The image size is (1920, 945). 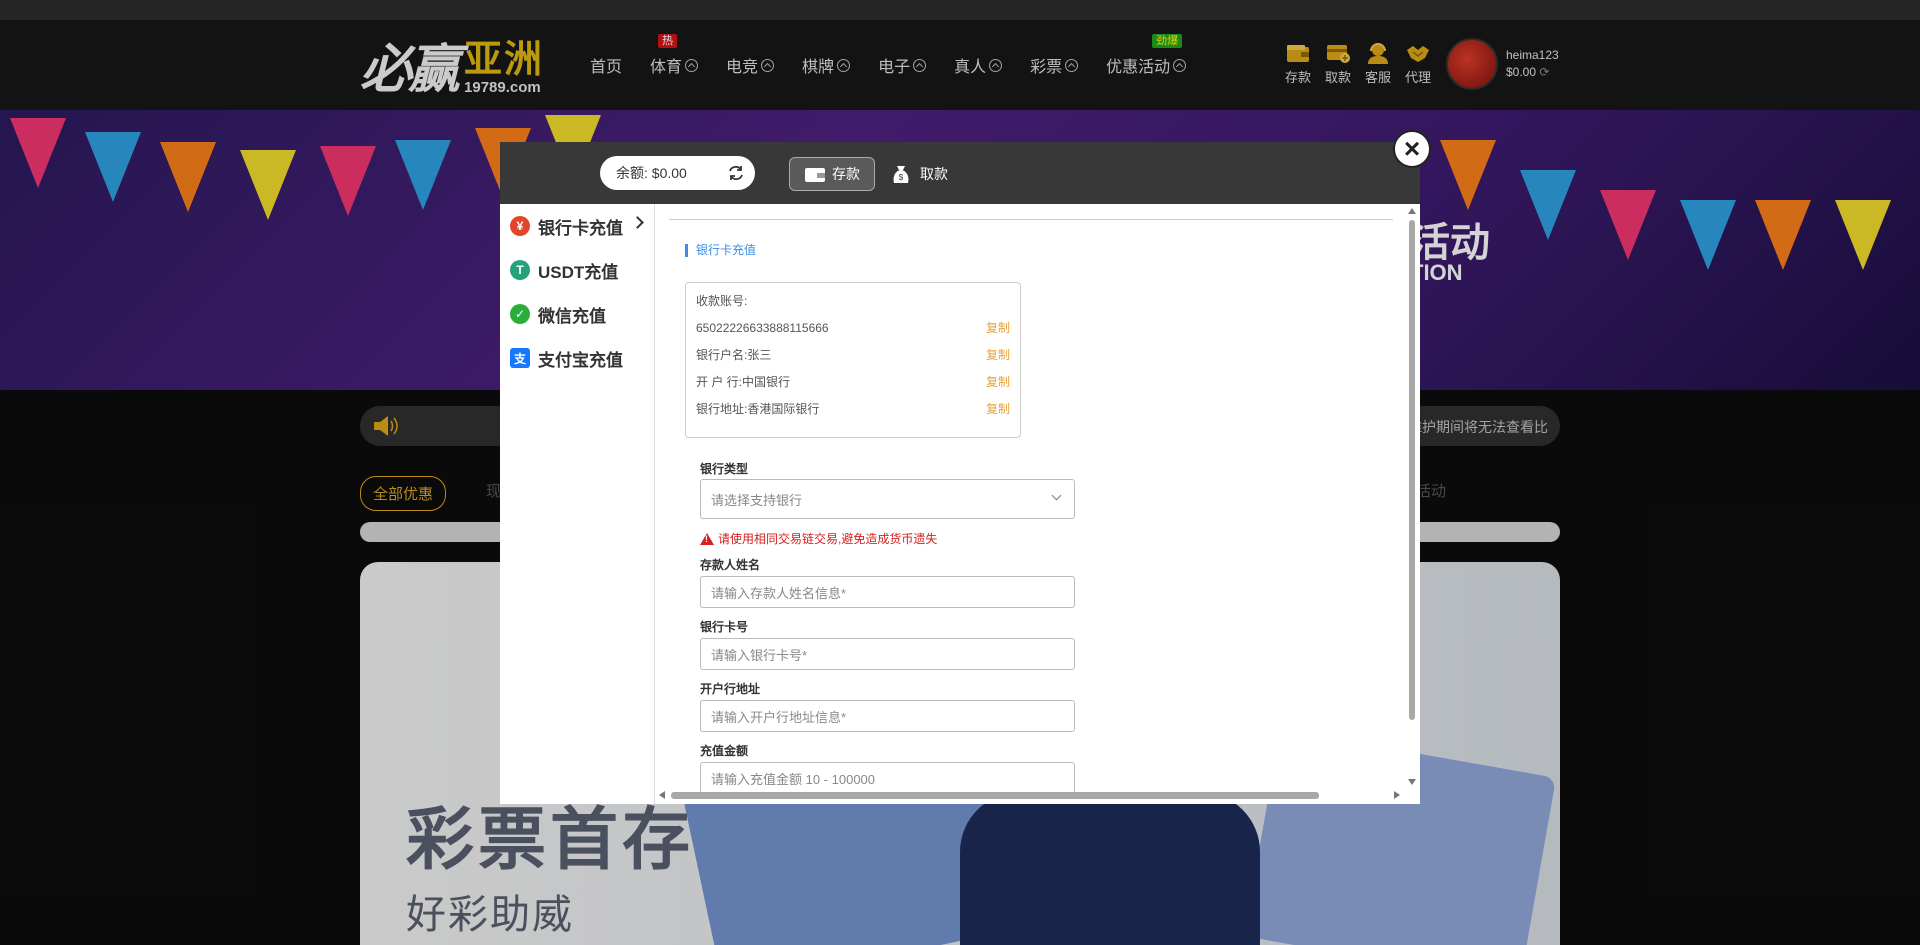 I want to click on method-alipay: 支 支付宝充值, so click(x=577, y=358).